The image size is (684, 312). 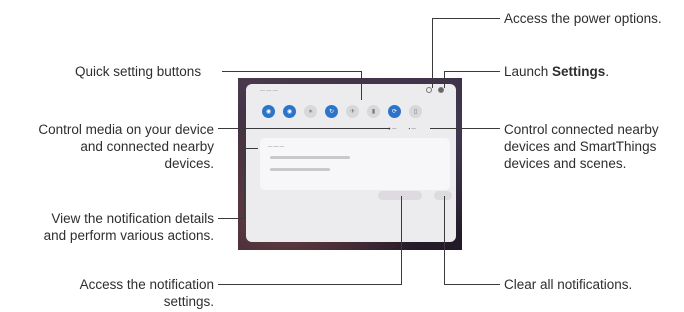 I want to click on sync-icon: ⟳, so click(x=394, y=111).